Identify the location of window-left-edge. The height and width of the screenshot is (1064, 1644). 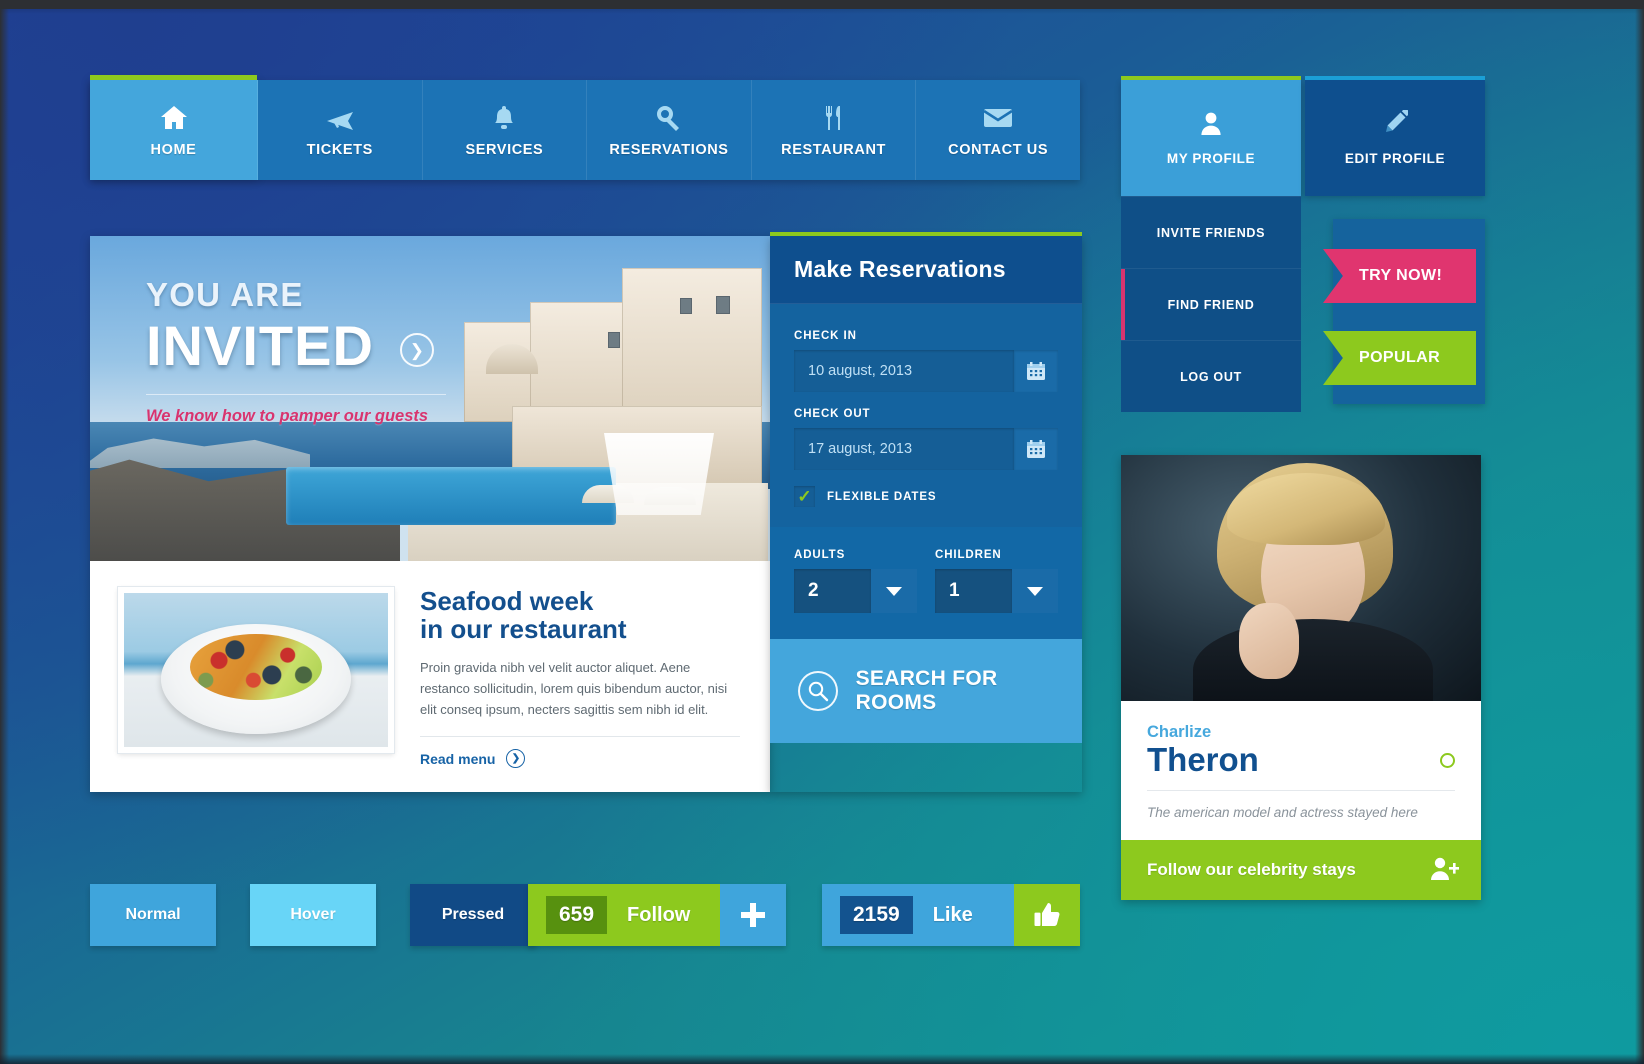
(4, 532).